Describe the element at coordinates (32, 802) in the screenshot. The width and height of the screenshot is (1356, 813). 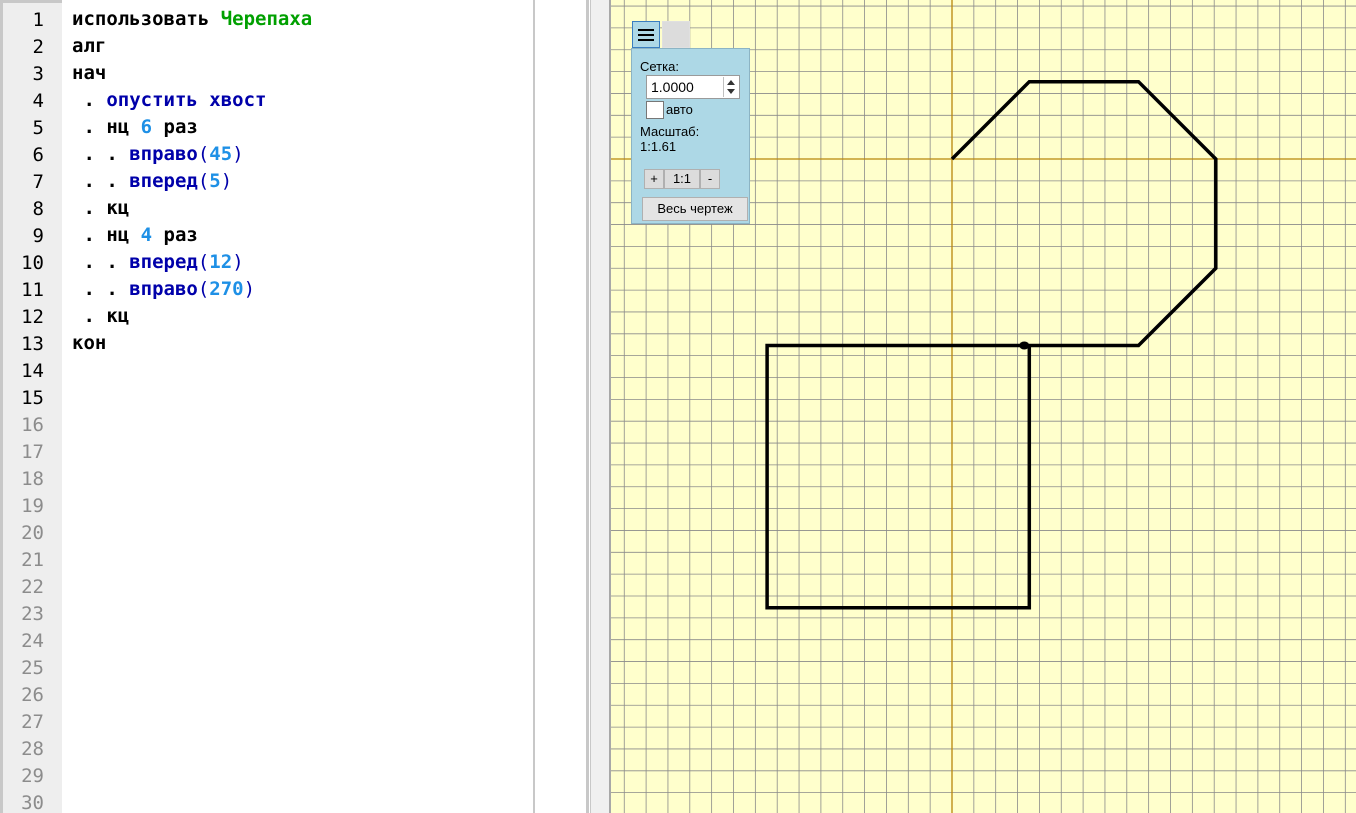
I see `line-number: 30` at that location.